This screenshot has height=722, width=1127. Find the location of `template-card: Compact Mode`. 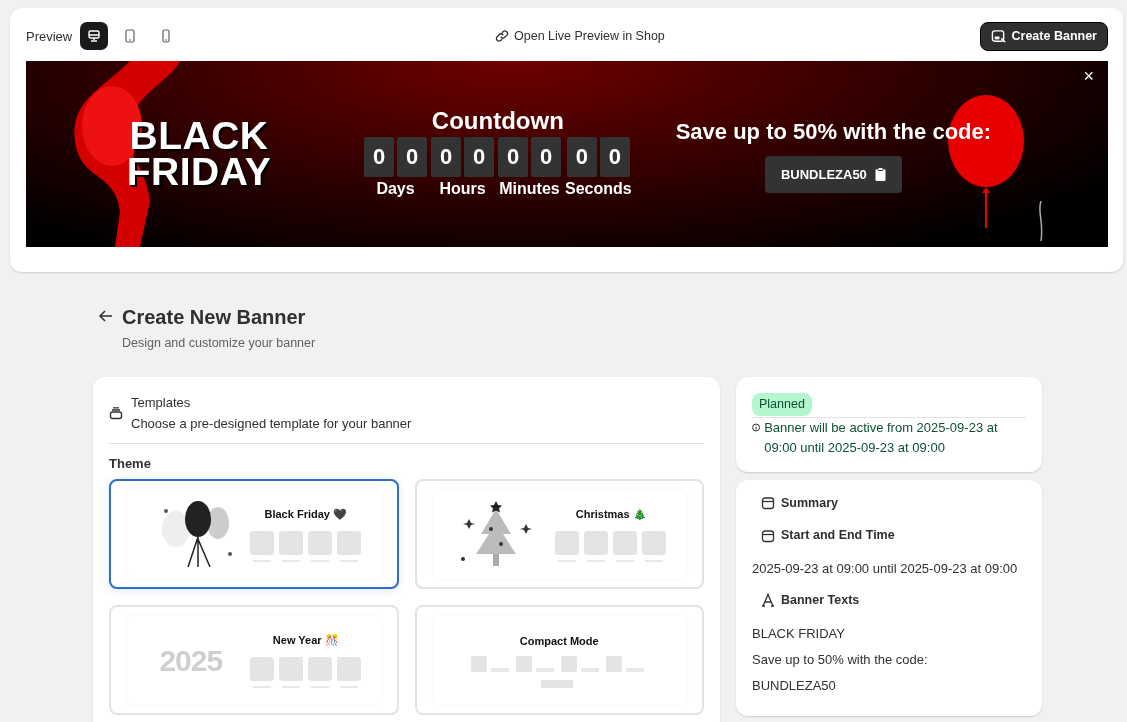

template-card: Compact Mode is located at coordinates (559, 660).